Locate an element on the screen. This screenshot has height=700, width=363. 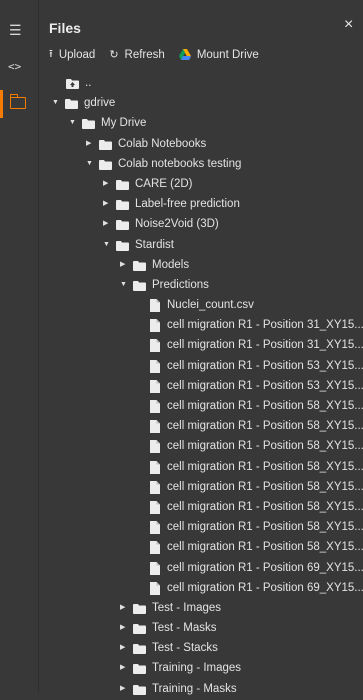
tree-folder-noise2void-3d: ▶ Noise2Void (3D) is located at coordinates (181, 225).